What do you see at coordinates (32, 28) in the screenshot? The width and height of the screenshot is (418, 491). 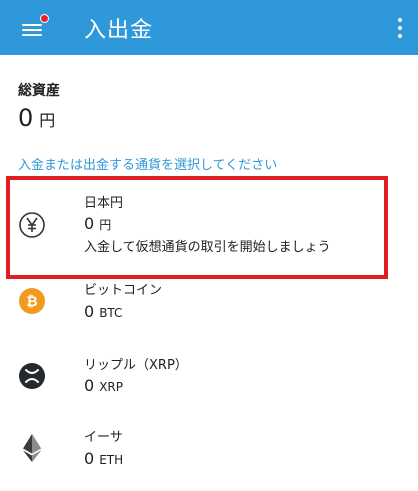 I see `menu-button` at bounding box center [32, 28].